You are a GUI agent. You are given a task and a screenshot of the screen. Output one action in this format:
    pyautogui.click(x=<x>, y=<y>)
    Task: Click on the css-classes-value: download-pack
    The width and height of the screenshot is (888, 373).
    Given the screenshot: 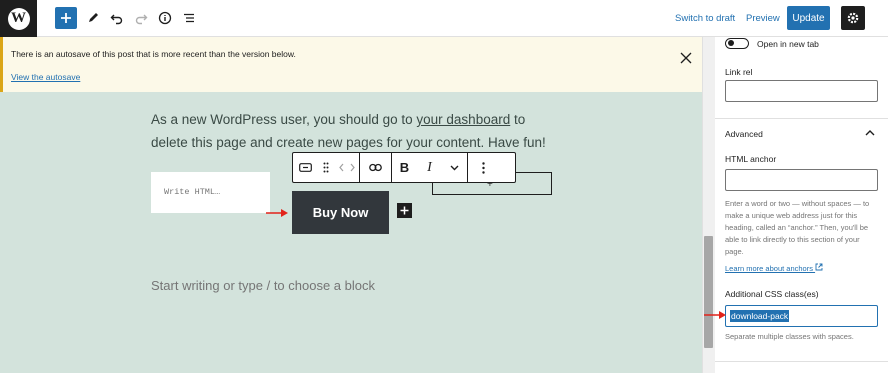 What is the action you would take?
    pyautogui.click(x=760, y=316)
    